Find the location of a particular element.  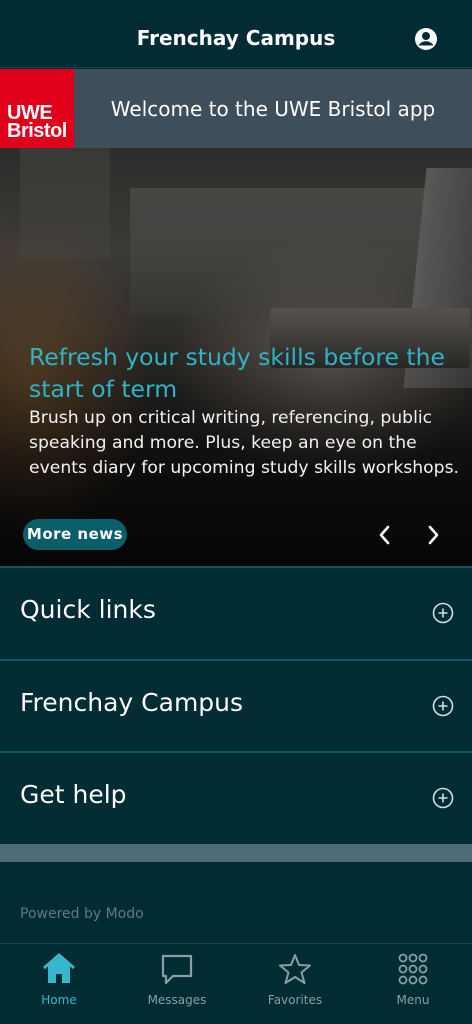

tab-menu: Menu is located at coordinates (413, 984).